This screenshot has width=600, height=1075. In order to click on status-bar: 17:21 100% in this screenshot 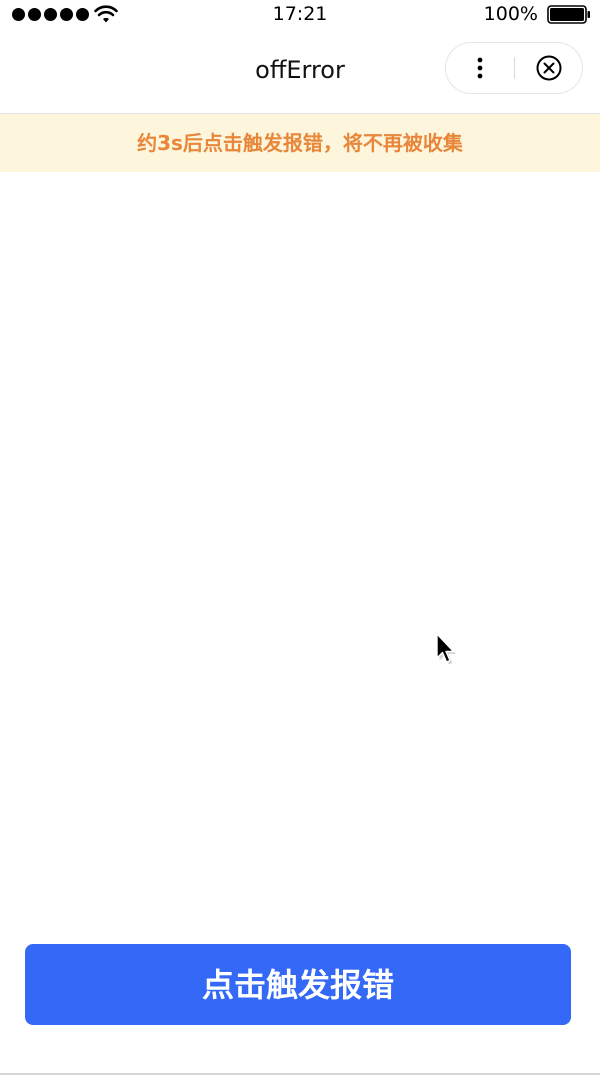, I will do `click(300, 15)`.